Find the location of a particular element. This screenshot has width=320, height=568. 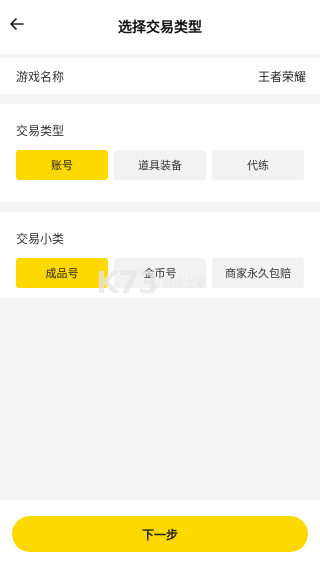

trade-subtype-option-gold: 金币号 is located at coordinates (160, 273).